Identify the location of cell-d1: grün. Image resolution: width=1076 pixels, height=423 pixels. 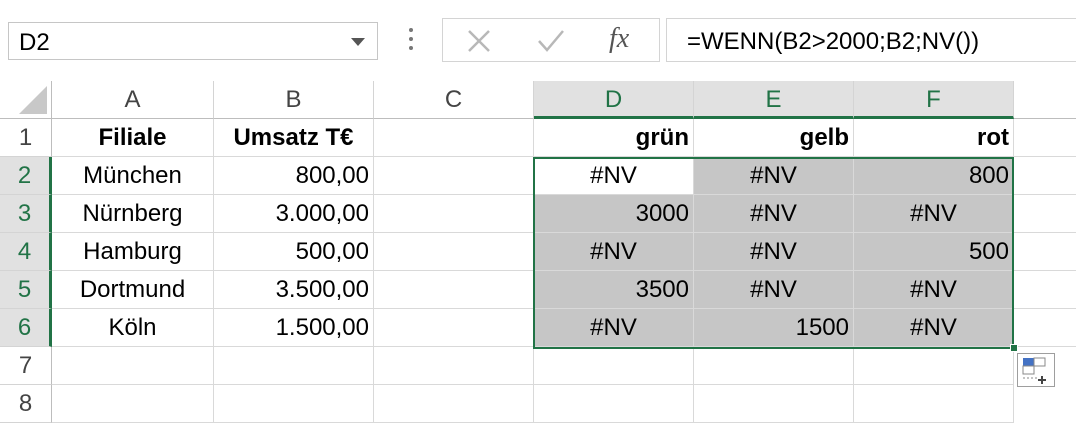
(614, 138).